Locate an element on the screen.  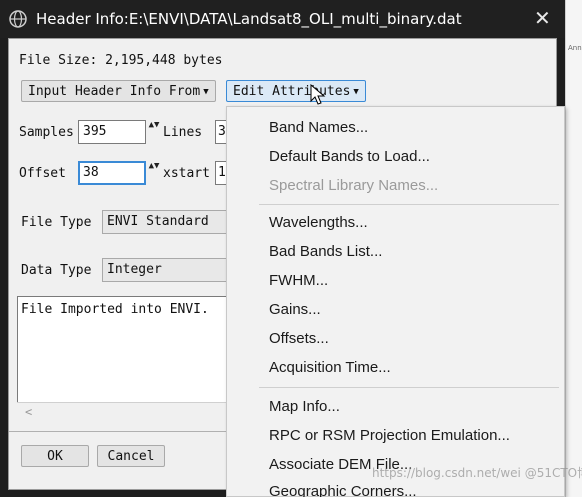
ok-button: OK is located at coordinates (55, 456).